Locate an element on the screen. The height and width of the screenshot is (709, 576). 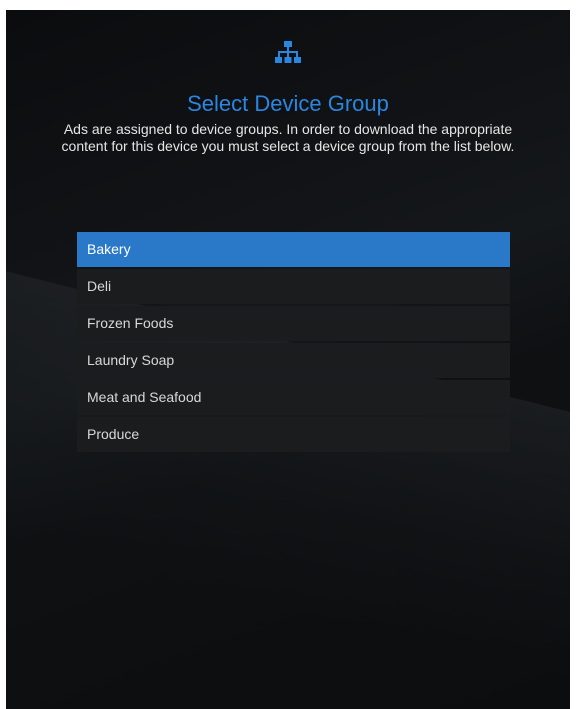
list-item-laundry-soap: Laundry Soap is located at coordinates (293, 360).